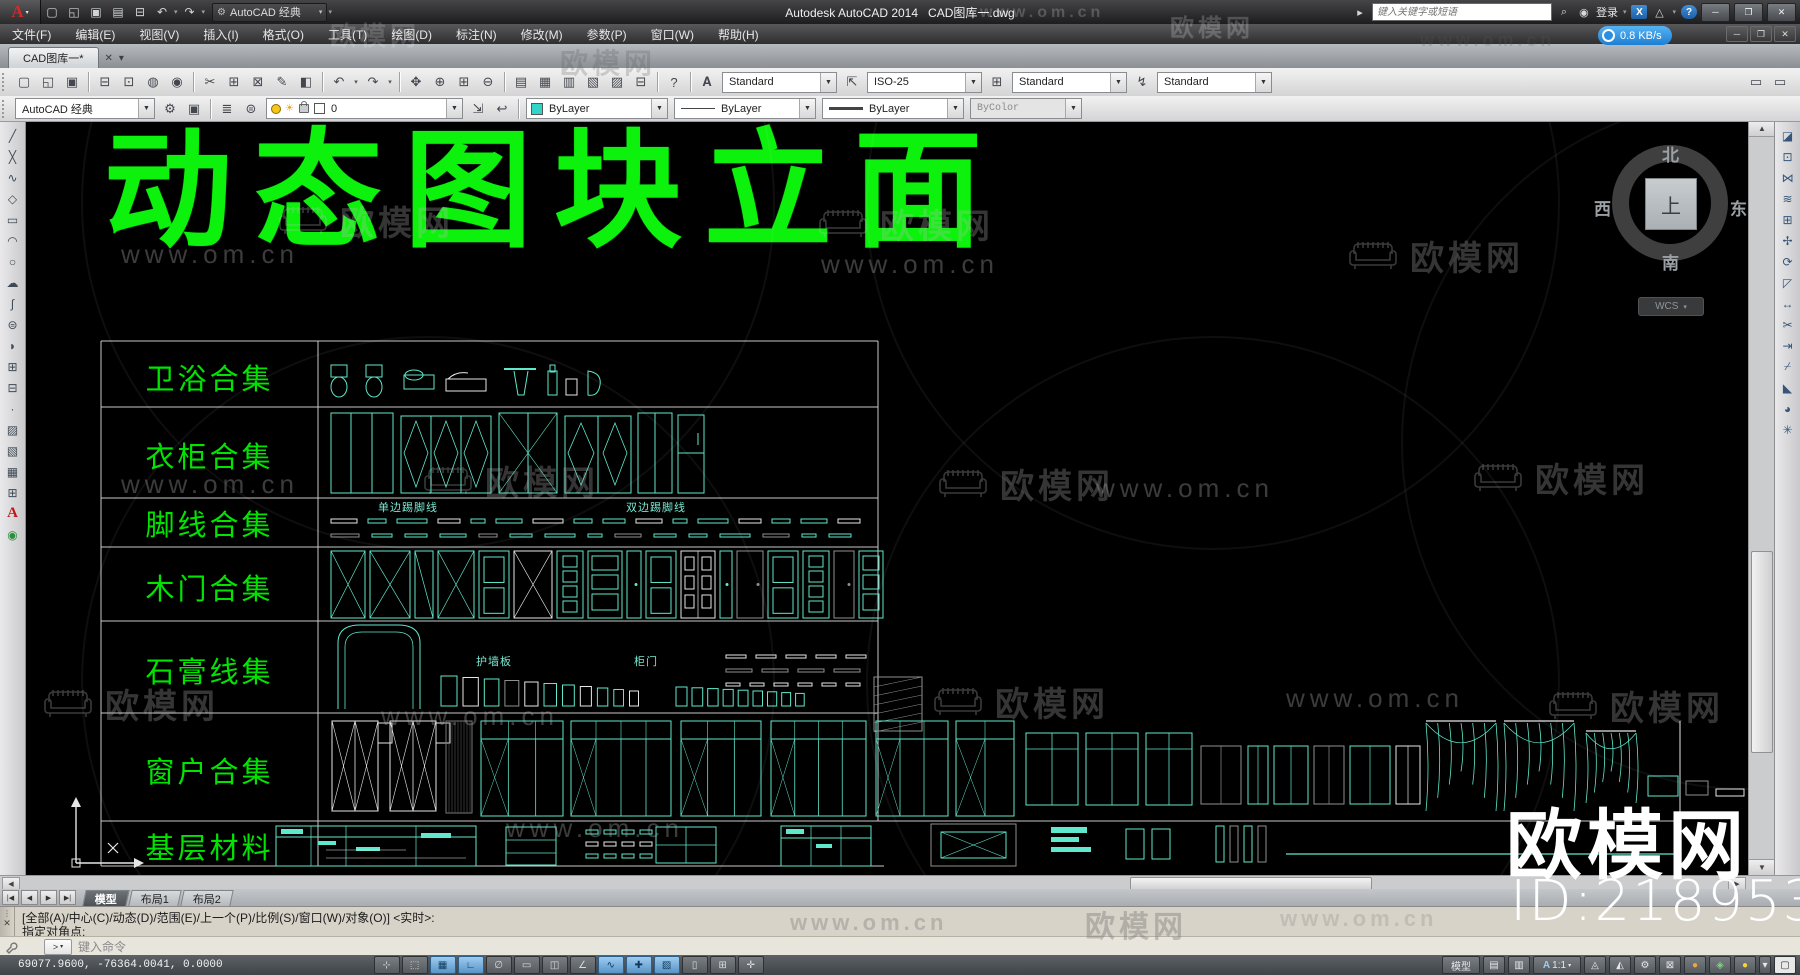 The height and width of the screenshot is (975, 1800). I want to click on doc-minimize-button: ─, so click(1737, 34).